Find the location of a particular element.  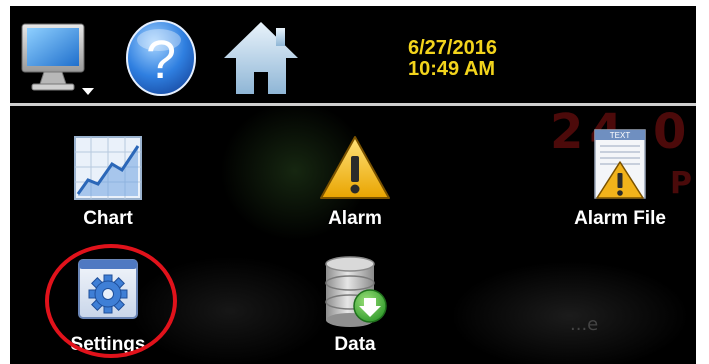

chart-icon is located at coordinates (108, 168).